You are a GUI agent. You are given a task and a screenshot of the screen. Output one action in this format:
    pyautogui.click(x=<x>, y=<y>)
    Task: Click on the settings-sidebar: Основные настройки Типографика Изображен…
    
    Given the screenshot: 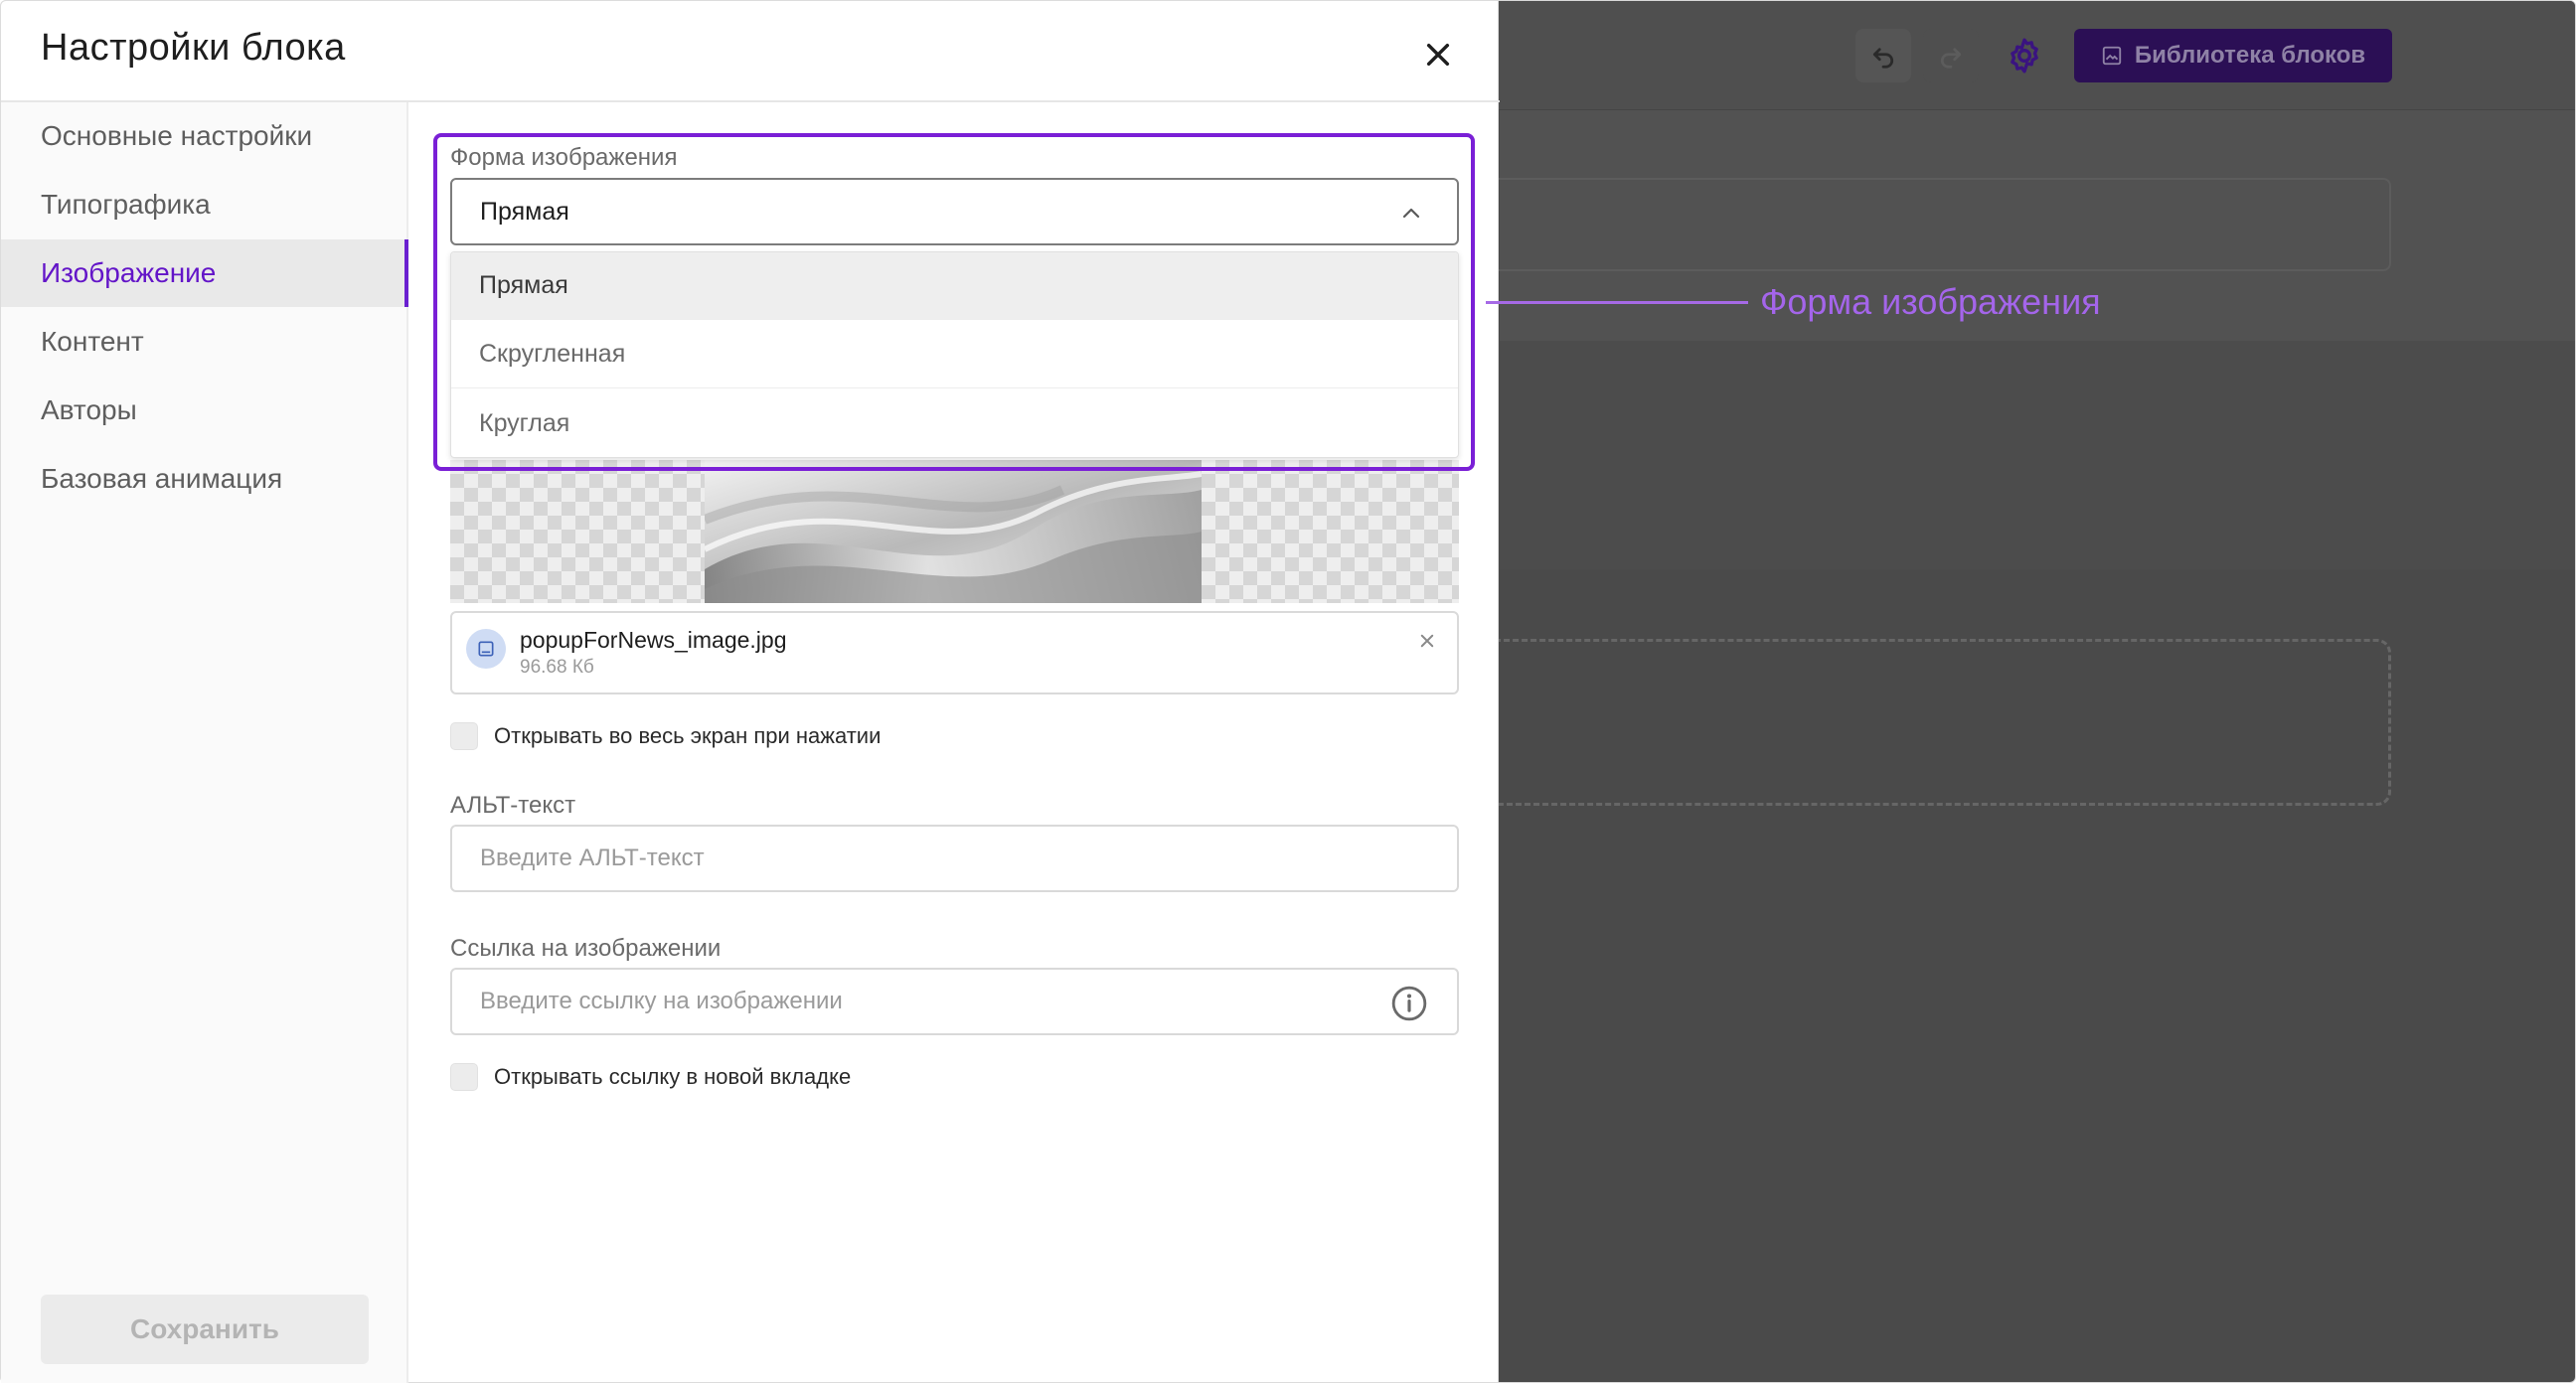 What is the action you would take?
    pyautogui.click(x=204, y=742)
    